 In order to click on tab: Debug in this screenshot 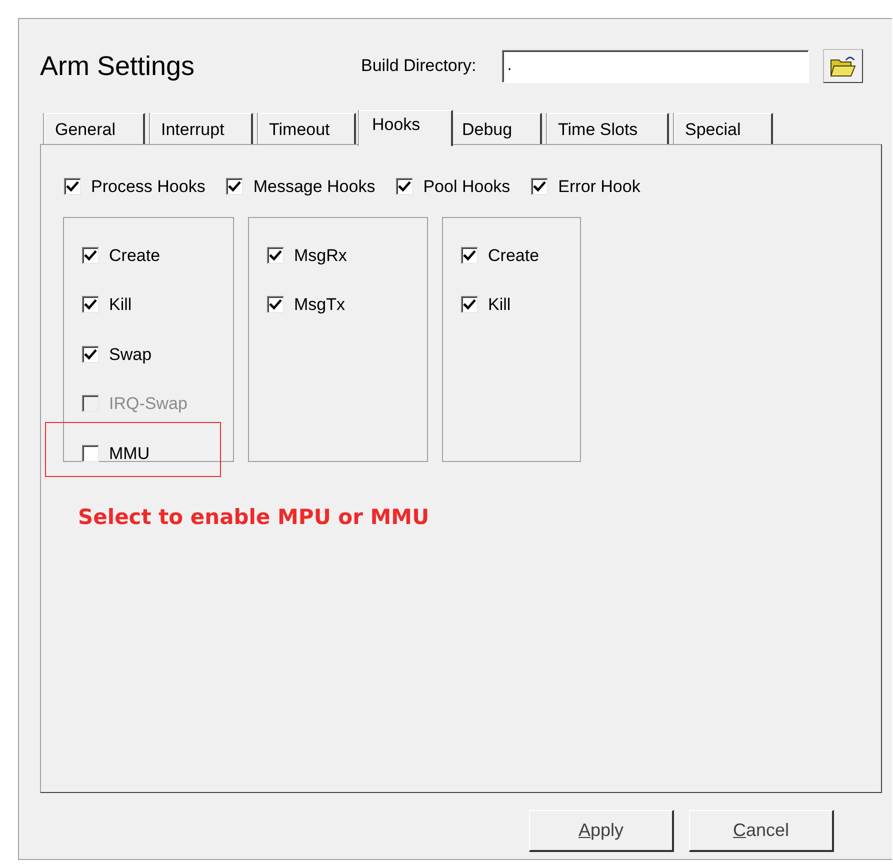, I will do `click(496, 129)`.